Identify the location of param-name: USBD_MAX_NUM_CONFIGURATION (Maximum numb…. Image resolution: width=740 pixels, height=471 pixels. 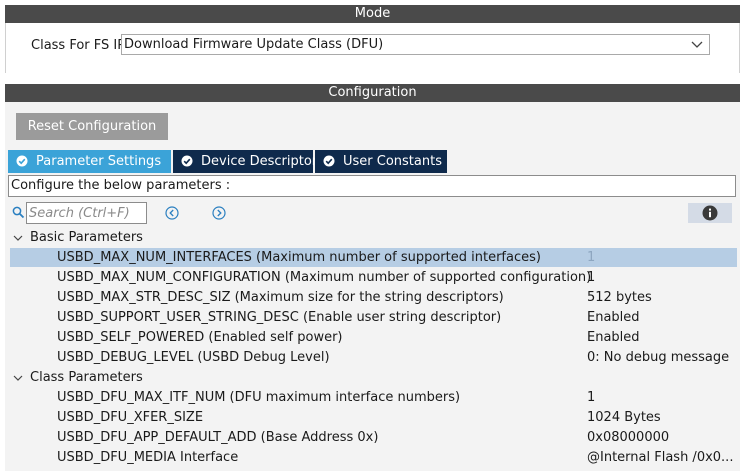
(324, 277).